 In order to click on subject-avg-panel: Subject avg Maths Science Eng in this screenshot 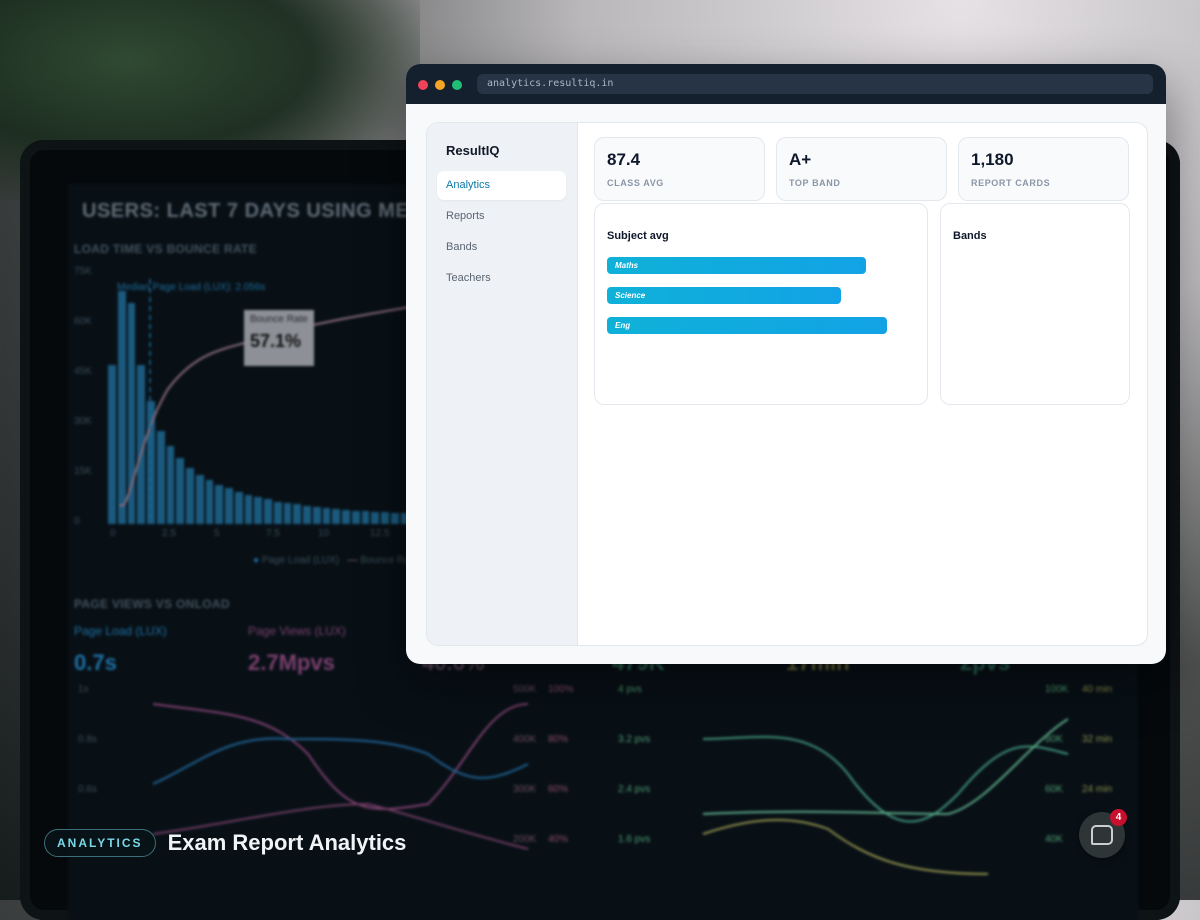, I will do `click(761, 304)`.